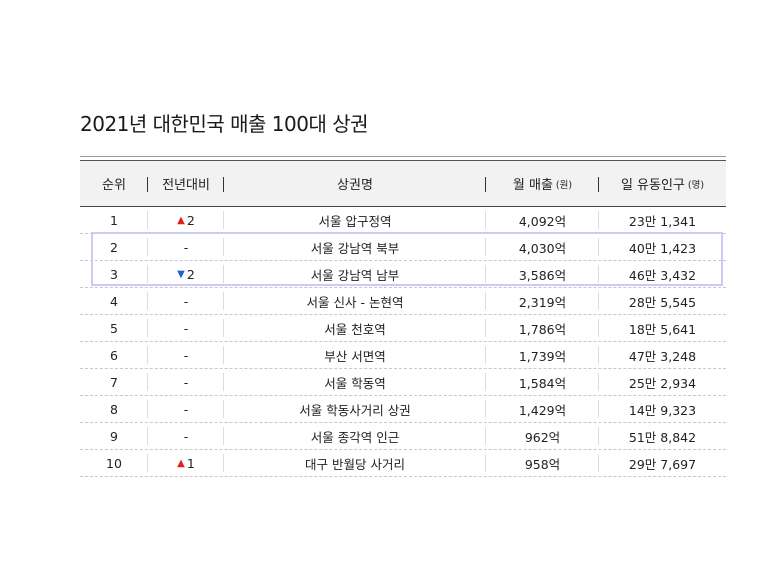  I want to click on area-name-cell: 서울 천호역, so click(355, 328).